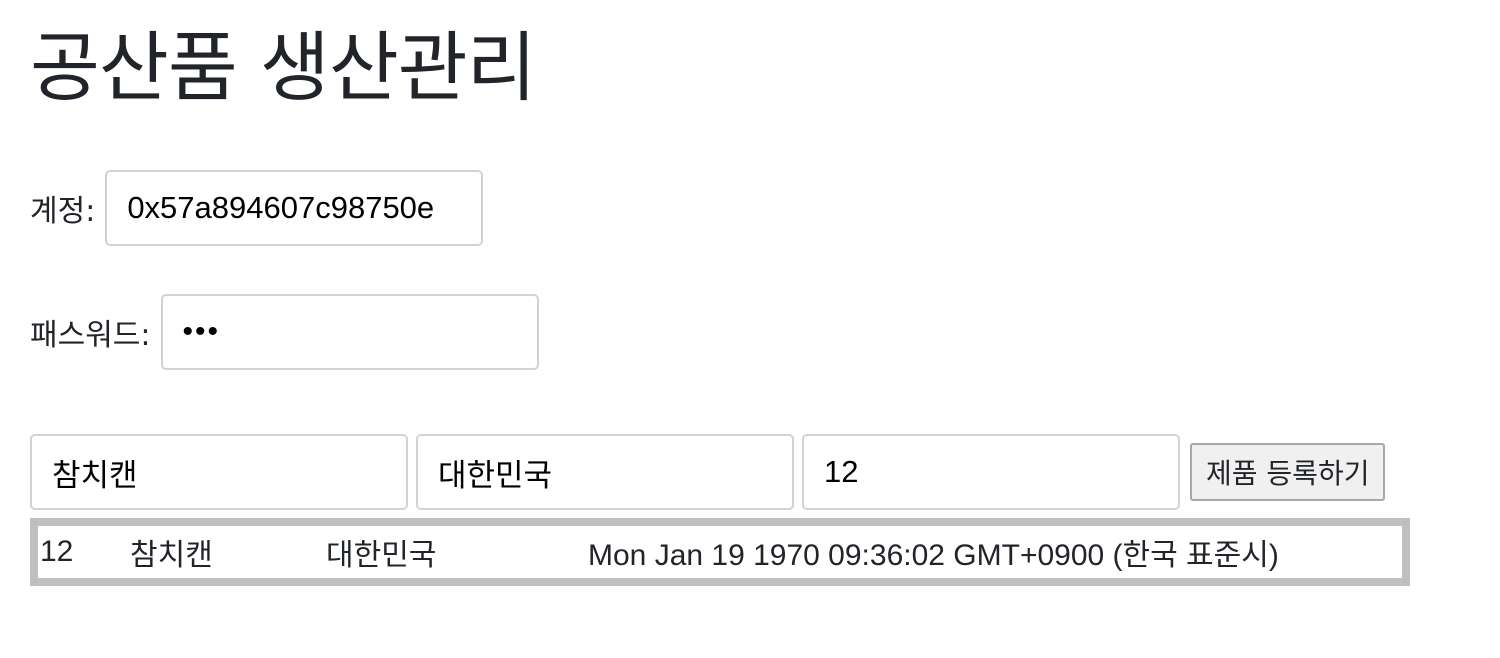 This screenshot has height=658, width=1500. Describe the element at coordinates (605, 472) in the screenshot. I see `product-origin-input` at that location.